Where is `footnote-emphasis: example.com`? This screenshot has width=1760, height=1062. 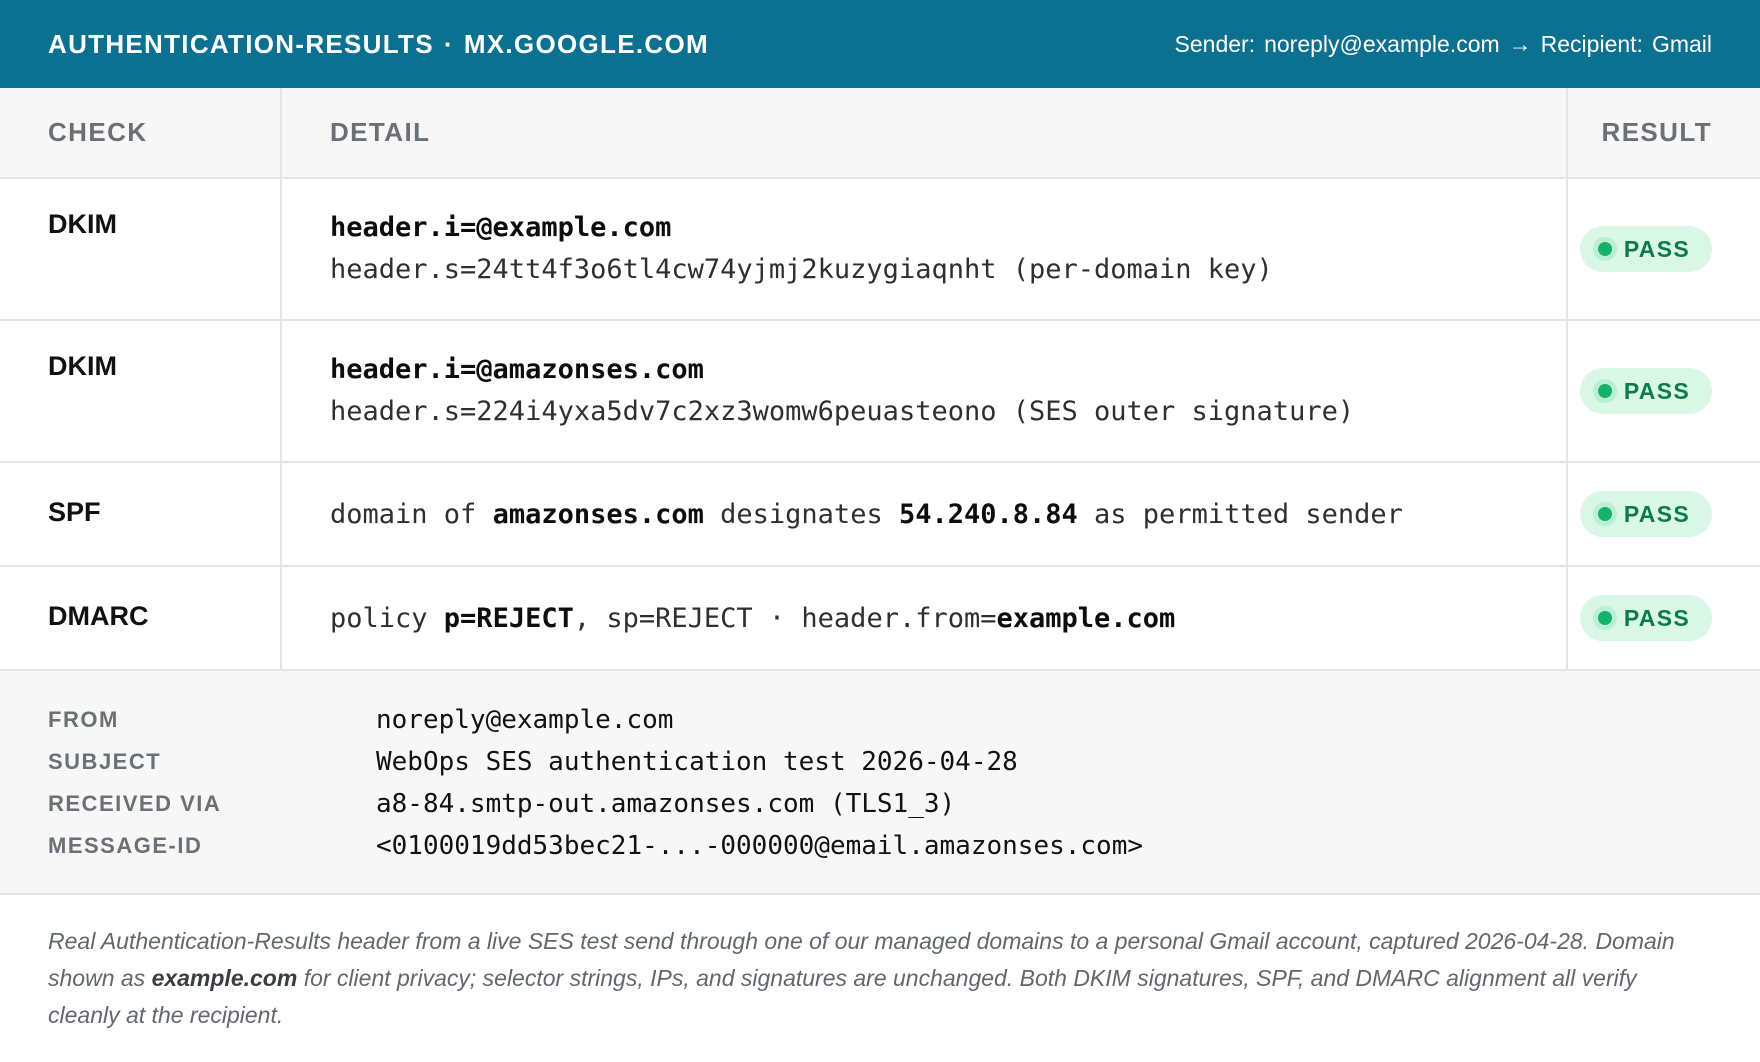 footnote-emphasis: example.com is located at coordinates (224, 978).